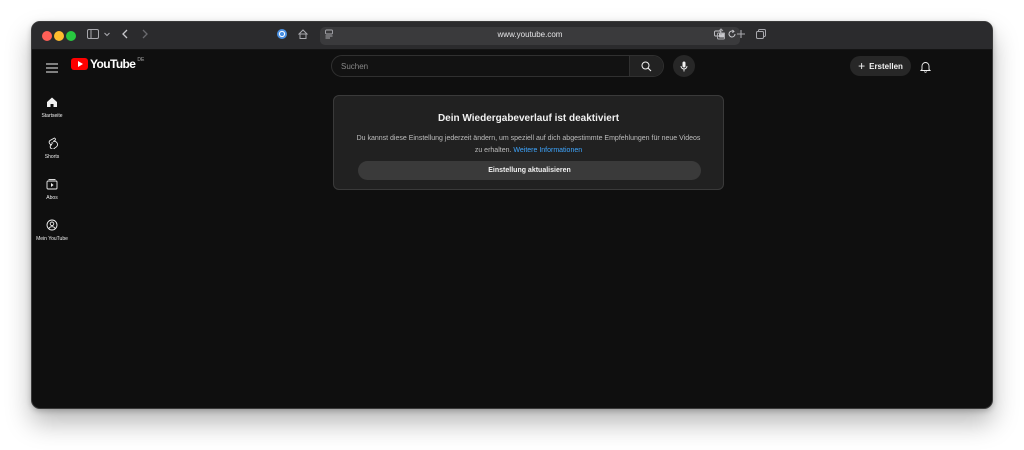 This screenshot has height=450, width=1024. I want to click on update-setting-button: Einstellung aktualisieren, so click(529, 170).